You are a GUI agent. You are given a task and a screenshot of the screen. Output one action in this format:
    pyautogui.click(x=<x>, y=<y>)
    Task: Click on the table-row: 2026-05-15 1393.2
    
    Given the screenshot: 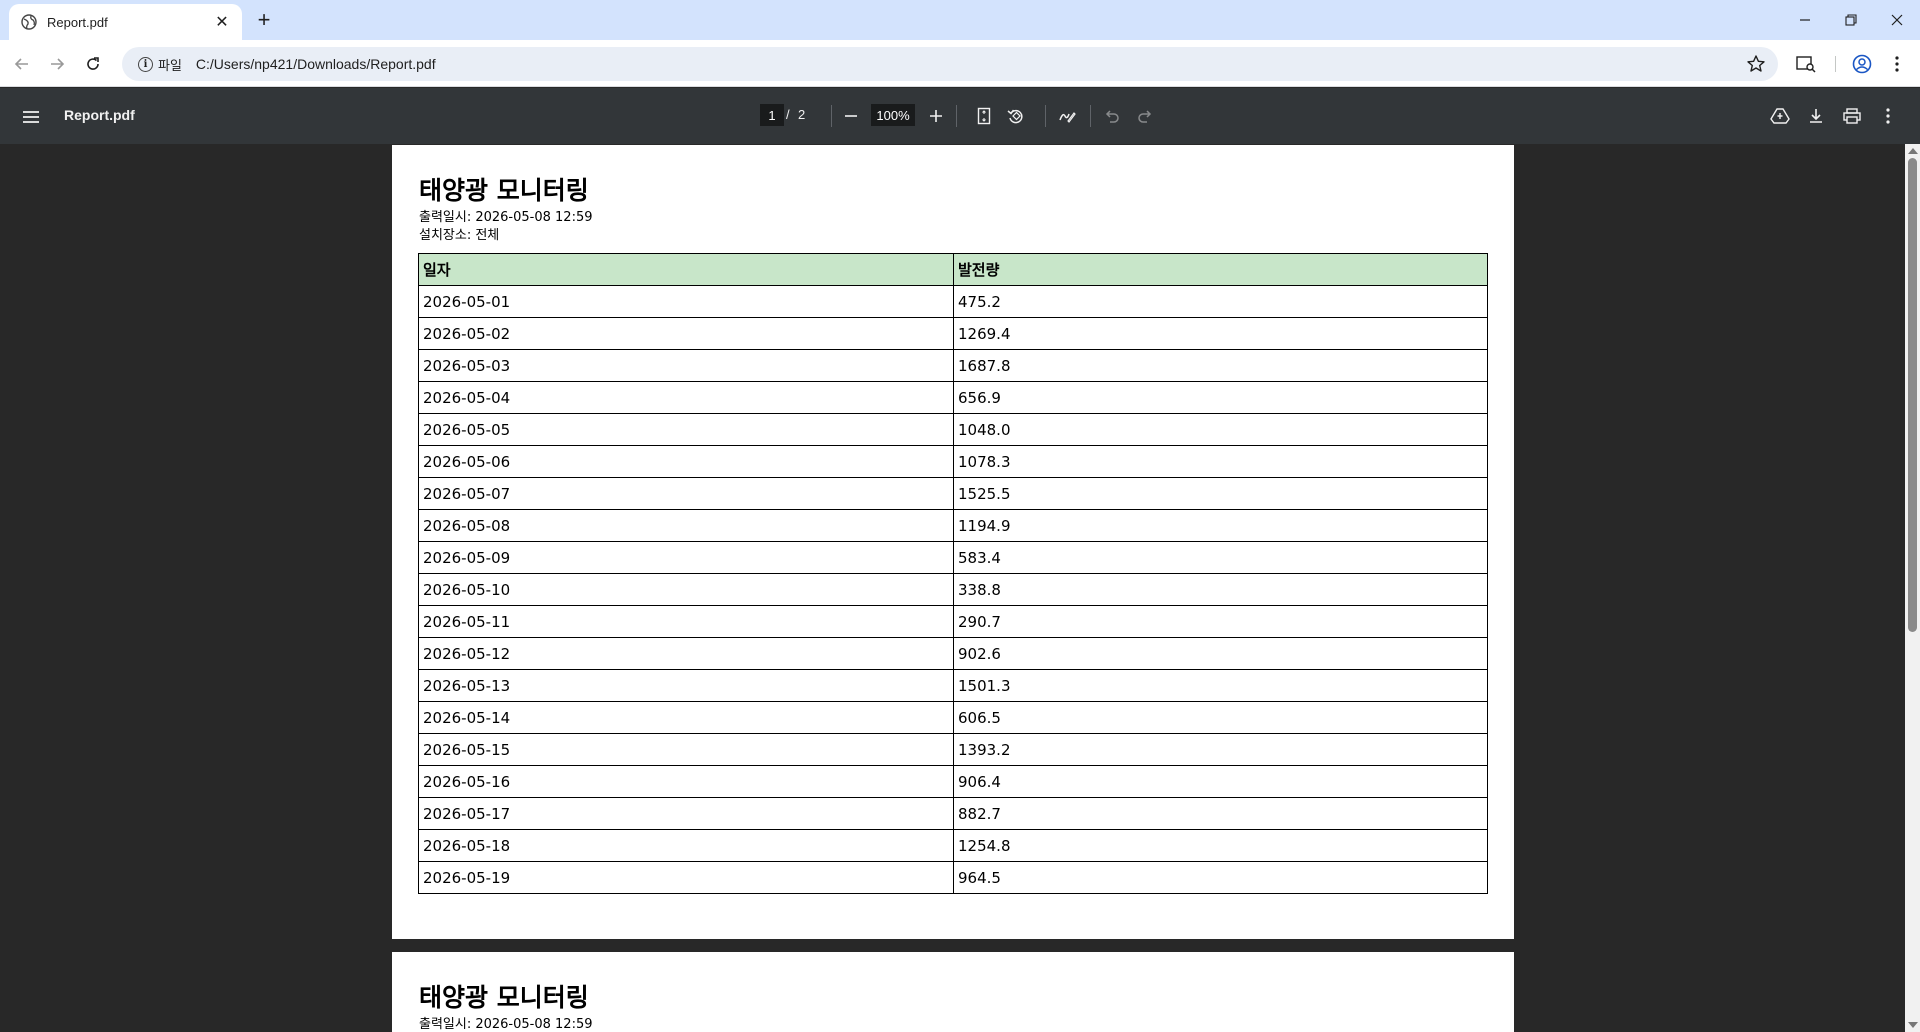 What is the action you would take?
    pyautogui.click(x=953, y=749)
    